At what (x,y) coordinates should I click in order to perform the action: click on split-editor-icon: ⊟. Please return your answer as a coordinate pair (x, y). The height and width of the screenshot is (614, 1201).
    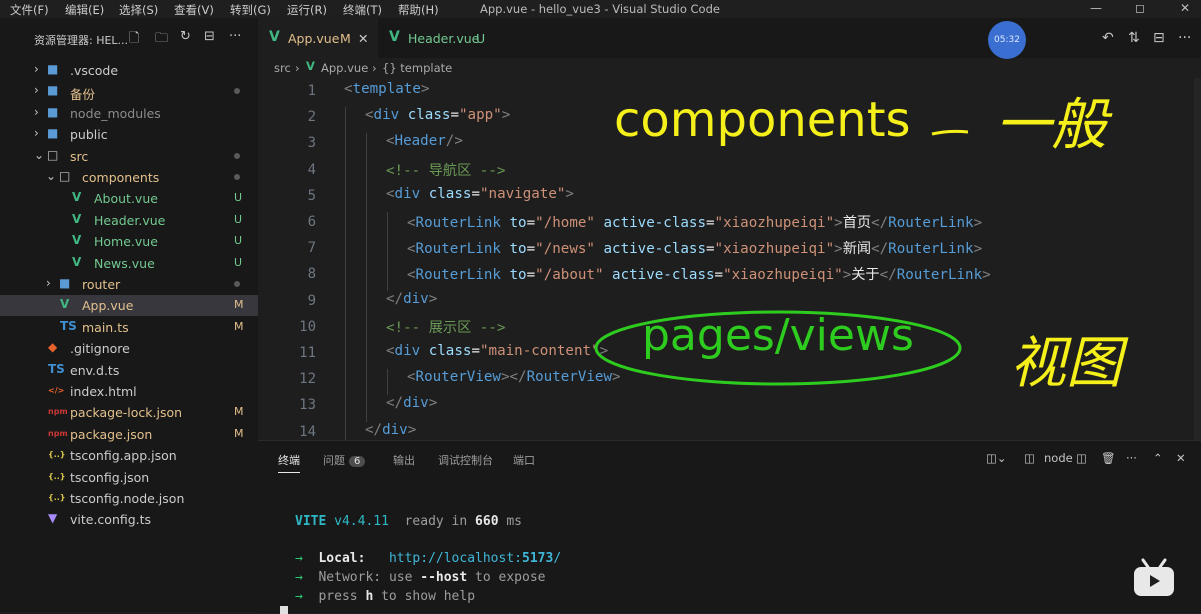
    Looking at the image, I should click on (1159, 38).